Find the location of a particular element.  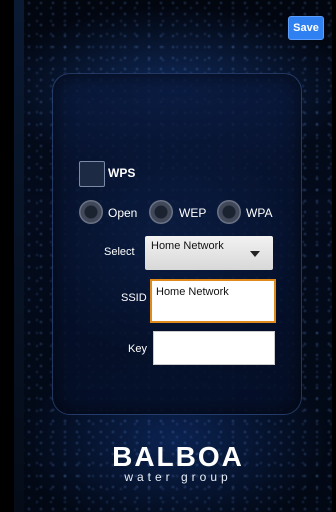

save-button: Save is located at coordinates (306, 28).